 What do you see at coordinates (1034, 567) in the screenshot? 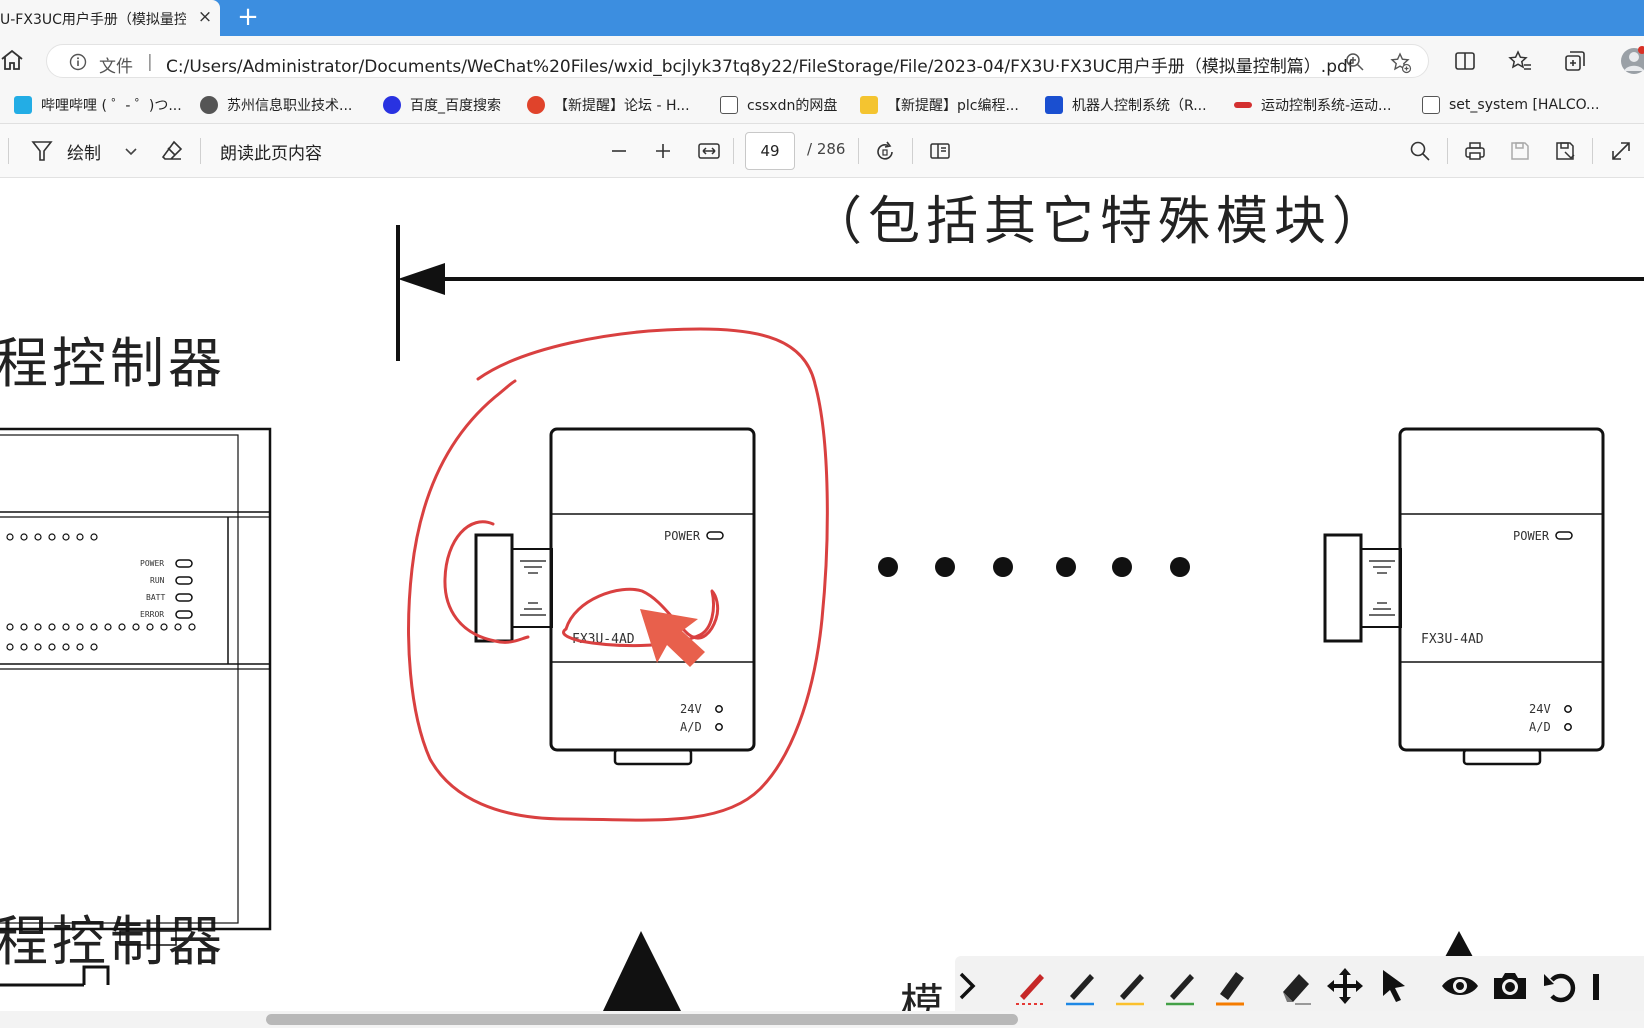
I see `ellipsis-dots` at bounding box center [1034, 567].